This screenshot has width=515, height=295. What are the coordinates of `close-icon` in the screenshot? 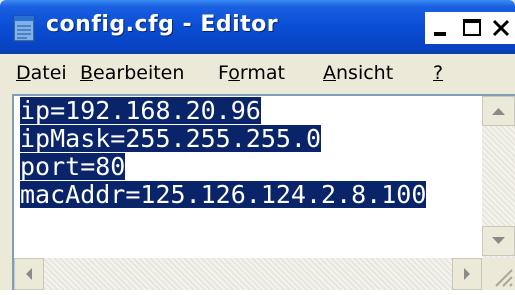 It's located at (501, 28).